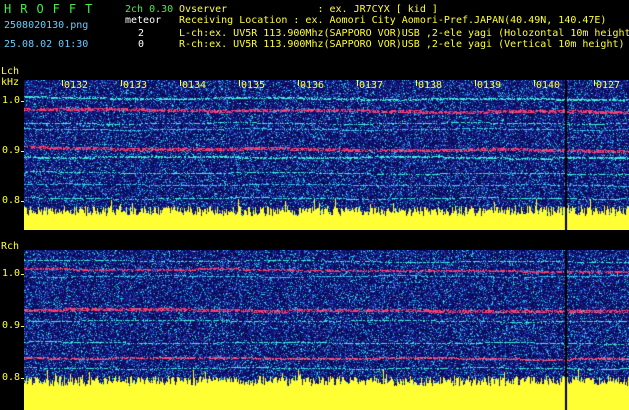 The image size is (629, 410). What do you see at coordinates (149, 9) in the screenshot?
I see `channel-label: 2ch 0.30` at bounding box center [149, 9].